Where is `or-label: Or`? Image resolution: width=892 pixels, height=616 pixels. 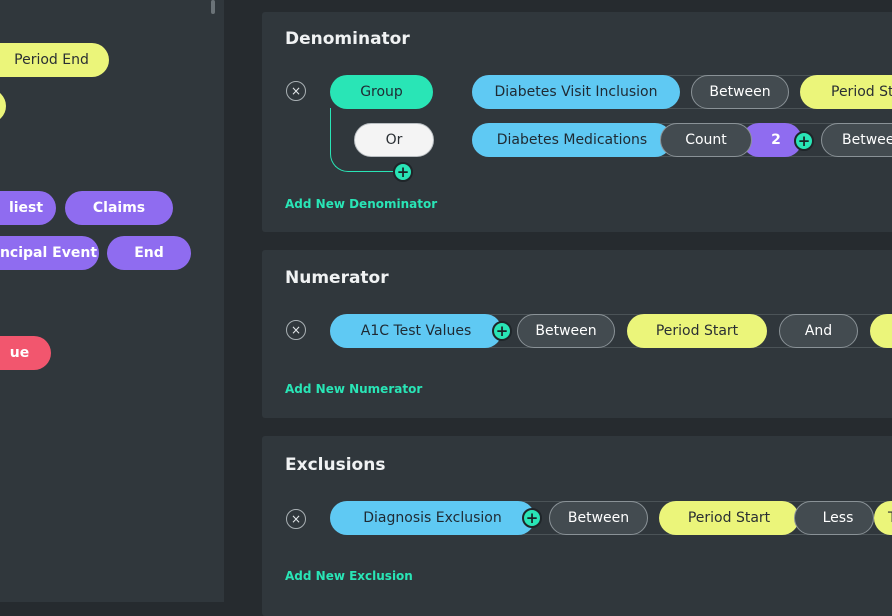
or-label: Or is located at coordinates (394, 140).